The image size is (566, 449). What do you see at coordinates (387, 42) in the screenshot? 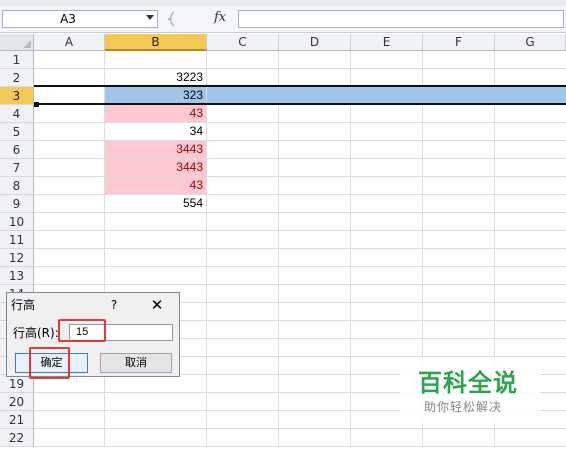
I see `column-header-e: E` at bounding box center [387, 42].